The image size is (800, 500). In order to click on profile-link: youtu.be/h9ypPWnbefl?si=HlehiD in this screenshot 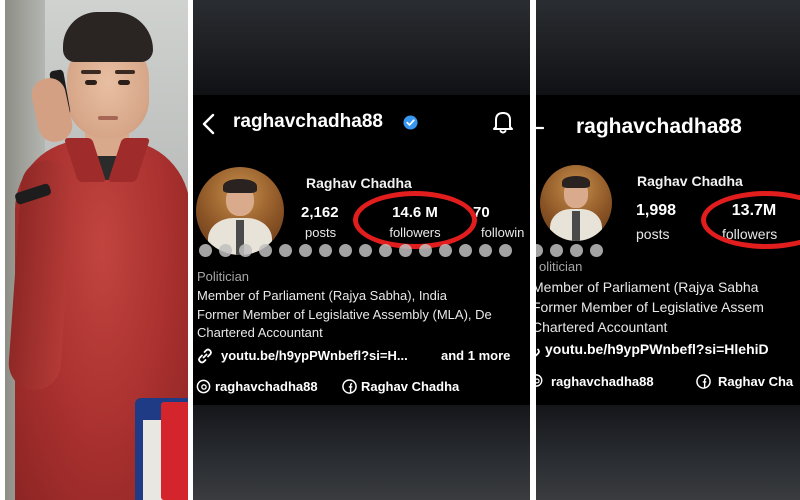, I will do `click(657, 349)`.